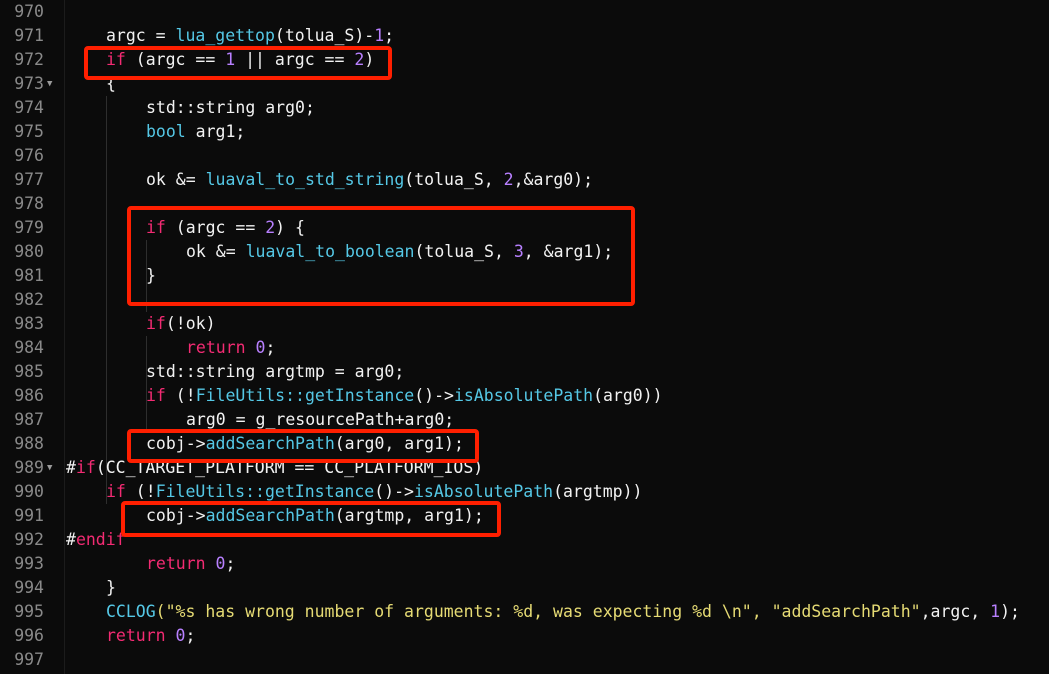 This screenshot has width=1049, height=674. Describe the element at coordinates (524, 324) in the screenshot. I see `code-line: 983 if(!ok)` at that location.